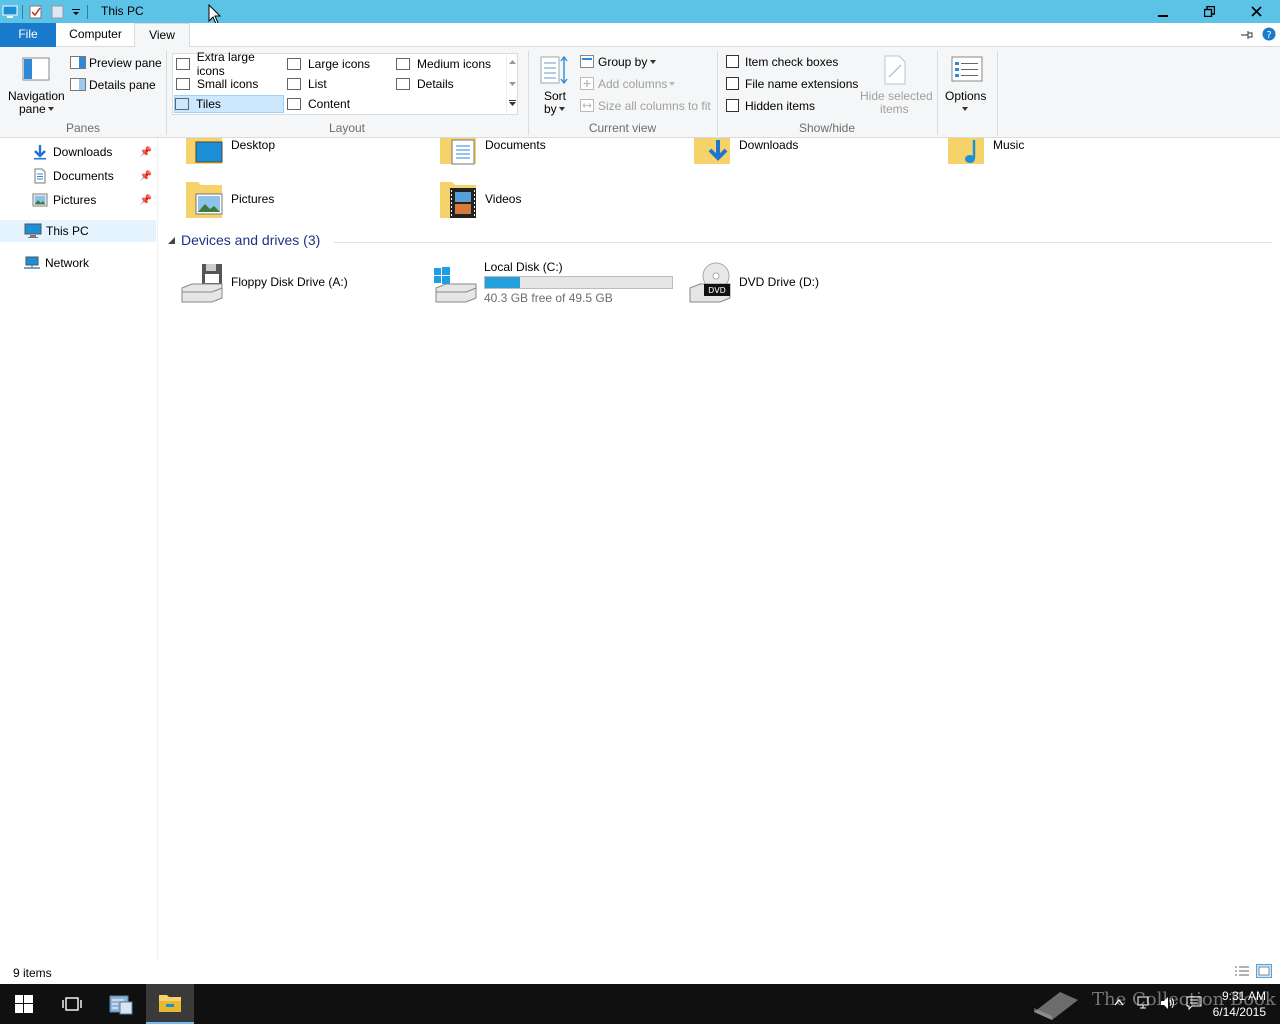  What do you see at coordinates (171, 240) in the screenshot?
I see `collapse-triangle-icon` at bounding box center [171, 240].